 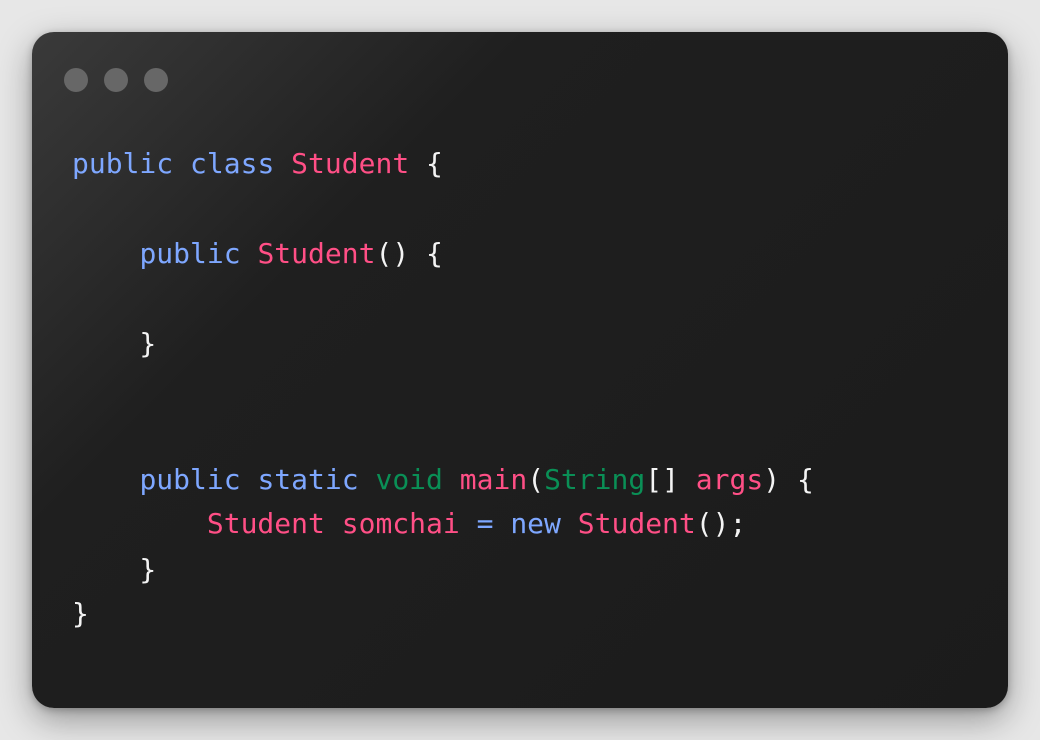 I want to click on code-token: new, so click(x=535, y=523).